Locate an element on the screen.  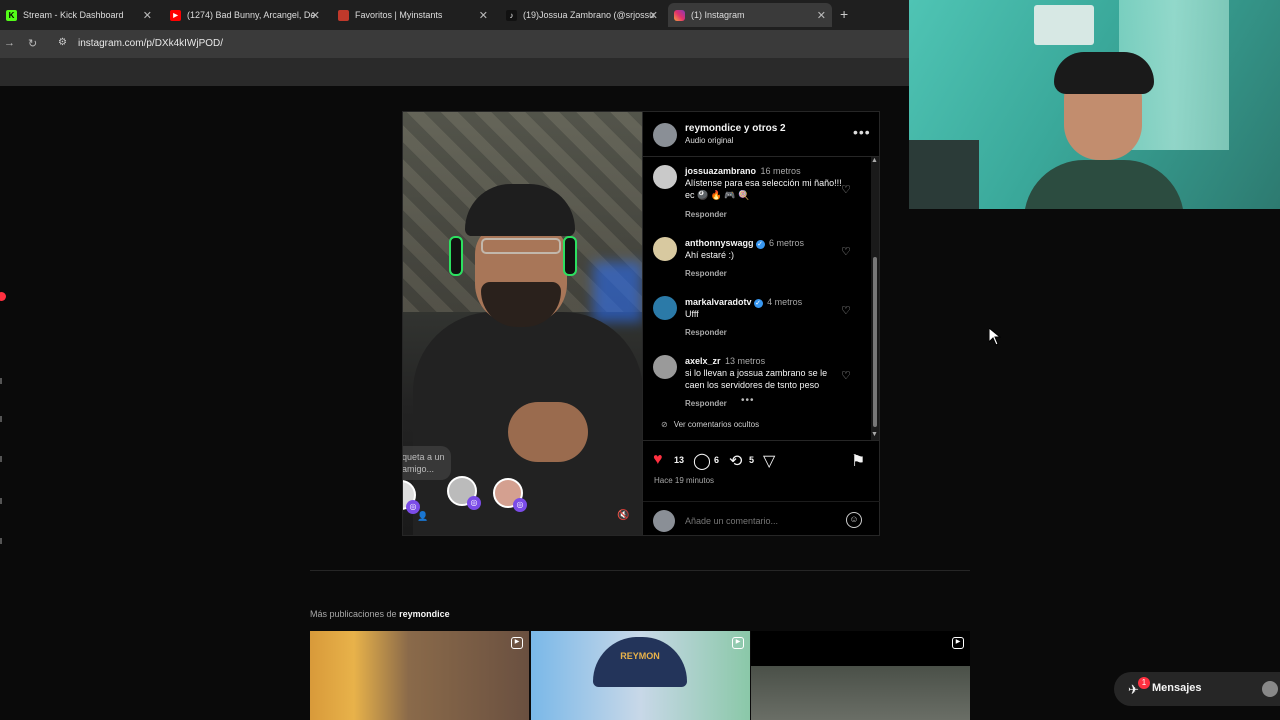
share-icon: ▽ is located at coordinates (769, 461).